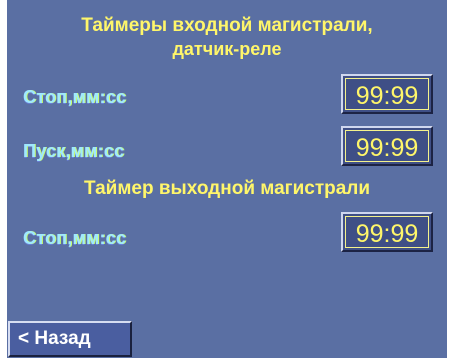 Image resolution: width=467 pixels, height=358 pixels. What do you see at coordinates (75, 238) in the screenshot?
I see `output-stop-timer-label: Стоп,мм:сс` at bounding box center [75, 238].